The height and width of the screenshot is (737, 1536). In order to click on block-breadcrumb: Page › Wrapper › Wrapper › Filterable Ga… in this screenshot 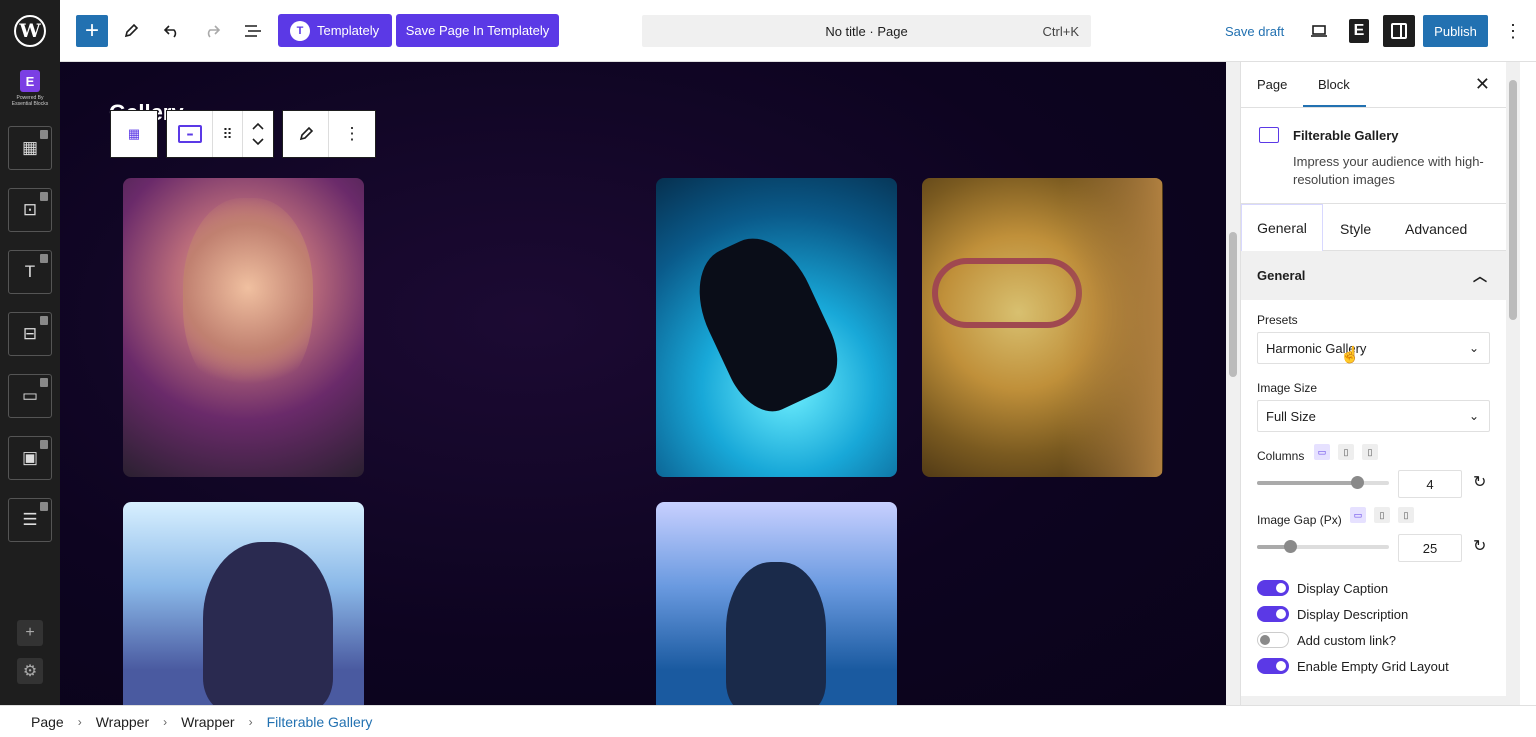, I will do `click(768, 721)`.